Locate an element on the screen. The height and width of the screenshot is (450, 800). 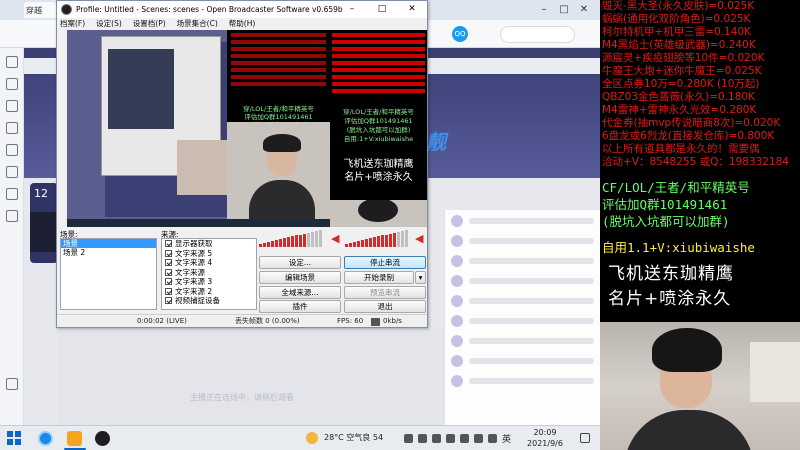
menu-profiles: 设置档(P) is located at coordinates (149, 24).